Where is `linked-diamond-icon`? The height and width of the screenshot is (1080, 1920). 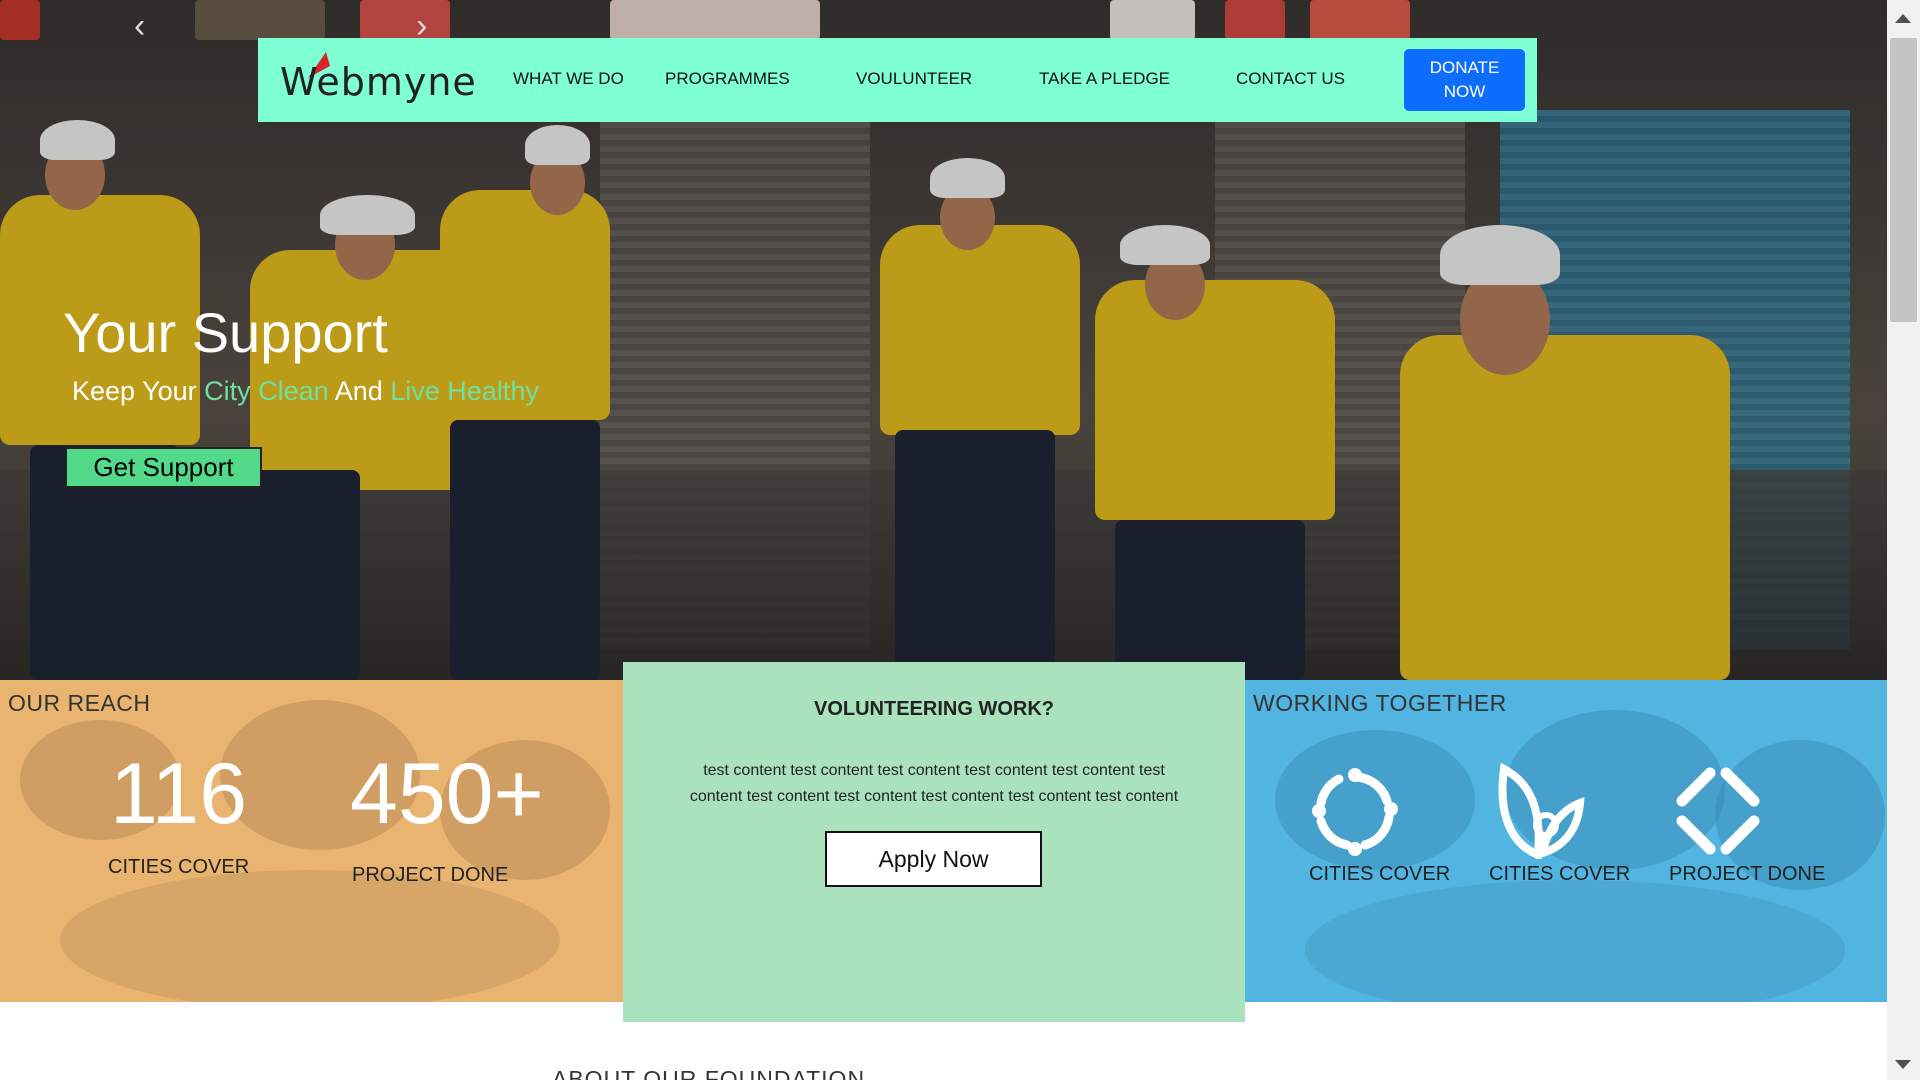 linked-diamond-icon is located at coordinates (1718, 811).